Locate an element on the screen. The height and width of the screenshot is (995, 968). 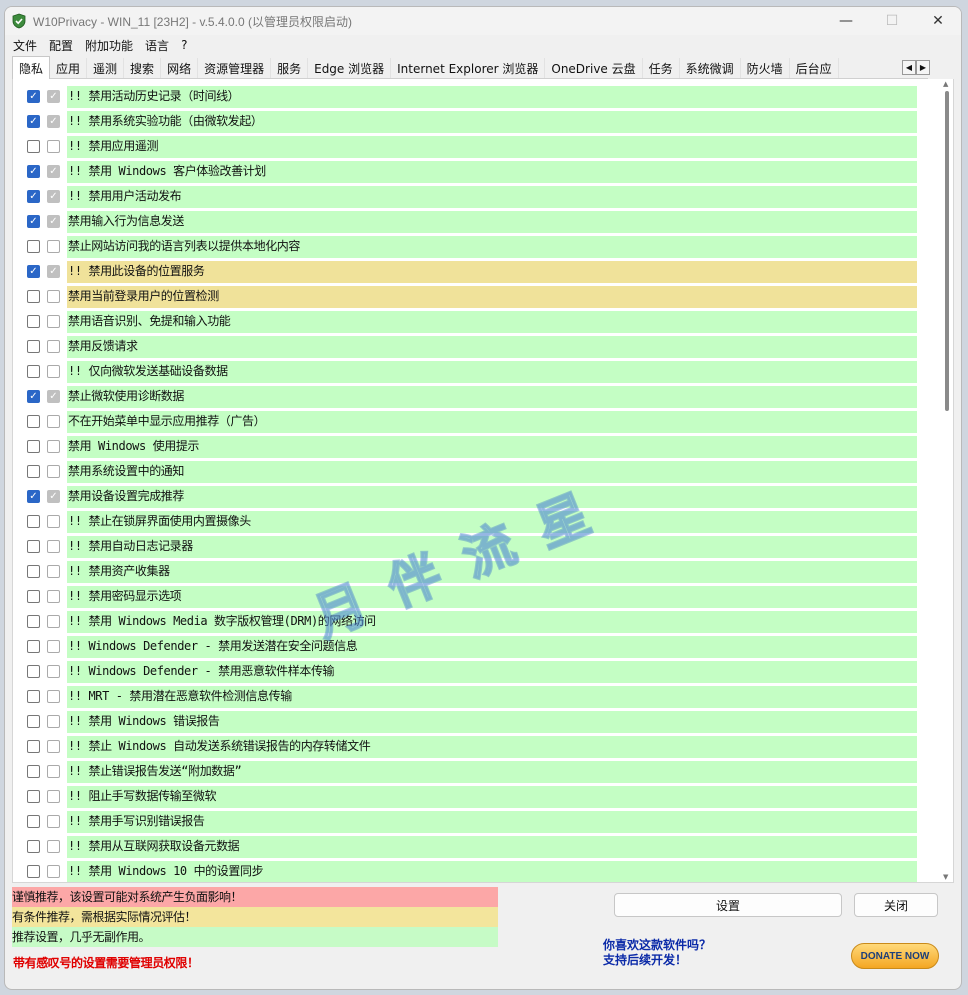
tab-scroll-left-icon: ◀ is located at coordinates (909, 67).